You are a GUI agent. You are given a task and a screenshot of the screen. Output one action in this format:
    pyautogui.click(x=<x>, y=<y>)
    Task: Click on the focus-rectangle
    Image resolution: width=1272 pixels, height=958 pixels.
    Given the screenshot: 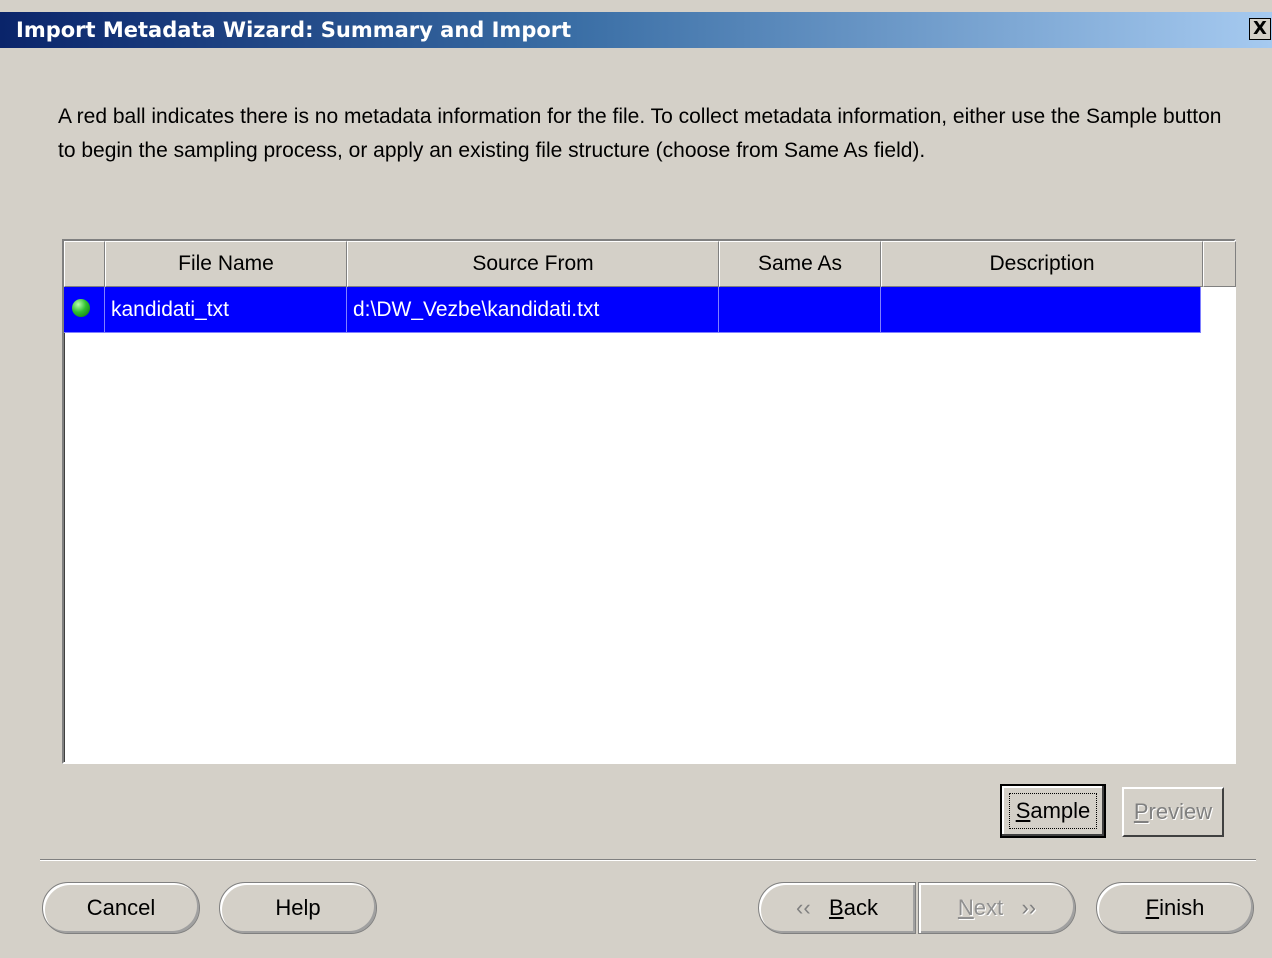 What is the action you would take?
    pyautogui.click(x=1053, y=811)
    